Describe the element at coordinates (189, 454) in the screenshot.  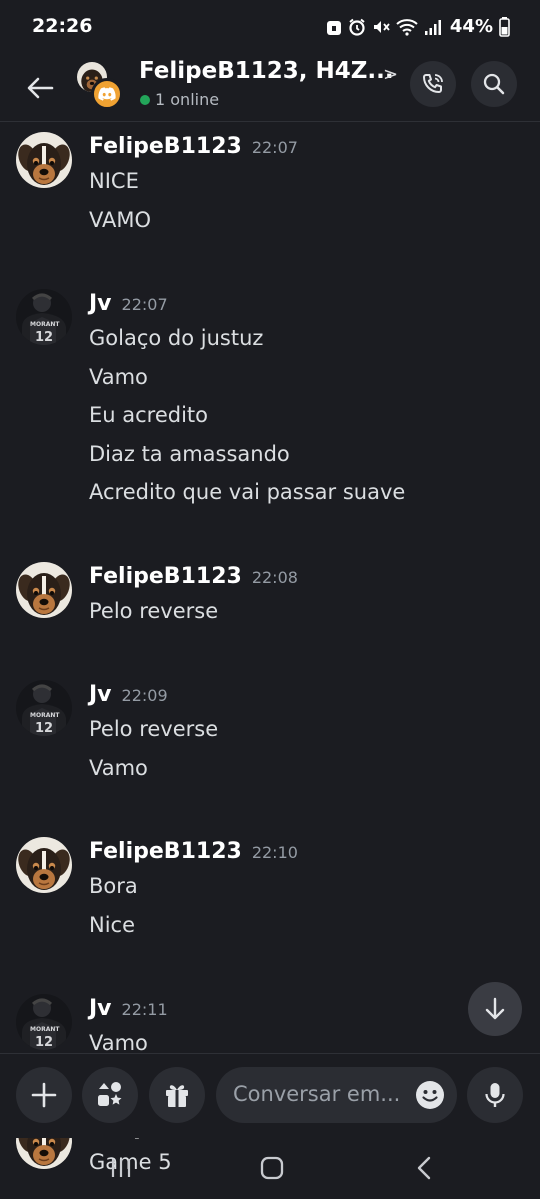
I see `message-text: Diaz ta amassando` at that location.